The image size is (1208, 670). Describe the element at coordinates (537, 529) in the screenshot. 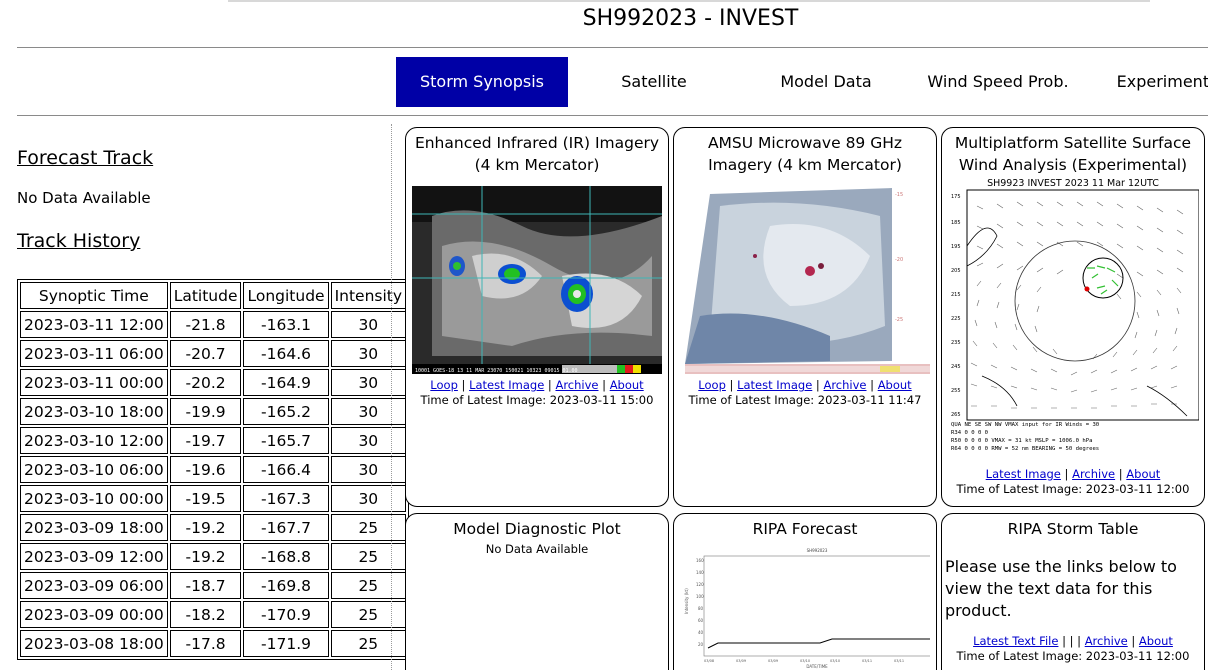

I see `panel-title: Model Diagnostic Plot` at that location.